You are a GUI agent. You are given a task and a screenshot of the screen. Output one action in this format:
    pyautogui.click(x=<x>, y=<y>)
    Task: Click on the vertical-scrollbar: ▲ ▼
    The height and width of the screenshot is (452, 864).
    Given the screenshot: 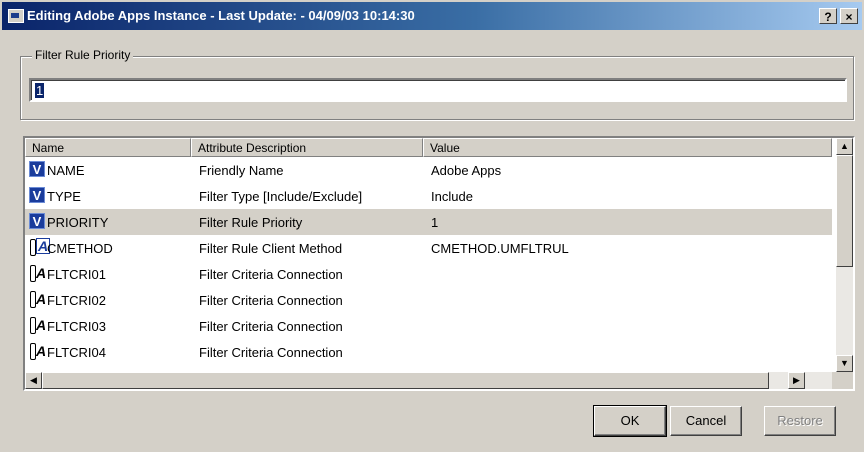 What is the action you would take?
    pyautogui.click(x=844, y=255)
    